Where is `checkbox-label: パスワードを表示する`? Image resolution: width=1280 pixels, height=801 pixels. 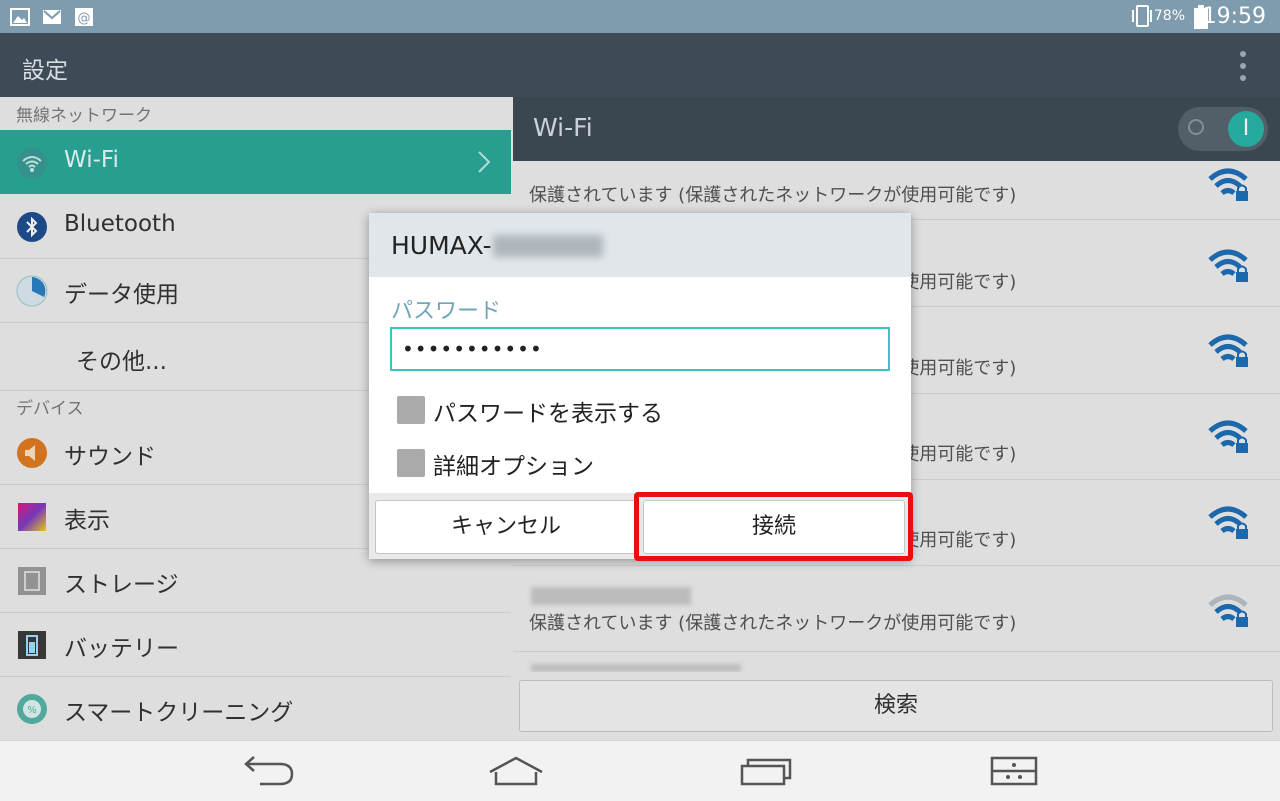 checkbox-label: パスワードを表示する is located at coordinates (548, 414).